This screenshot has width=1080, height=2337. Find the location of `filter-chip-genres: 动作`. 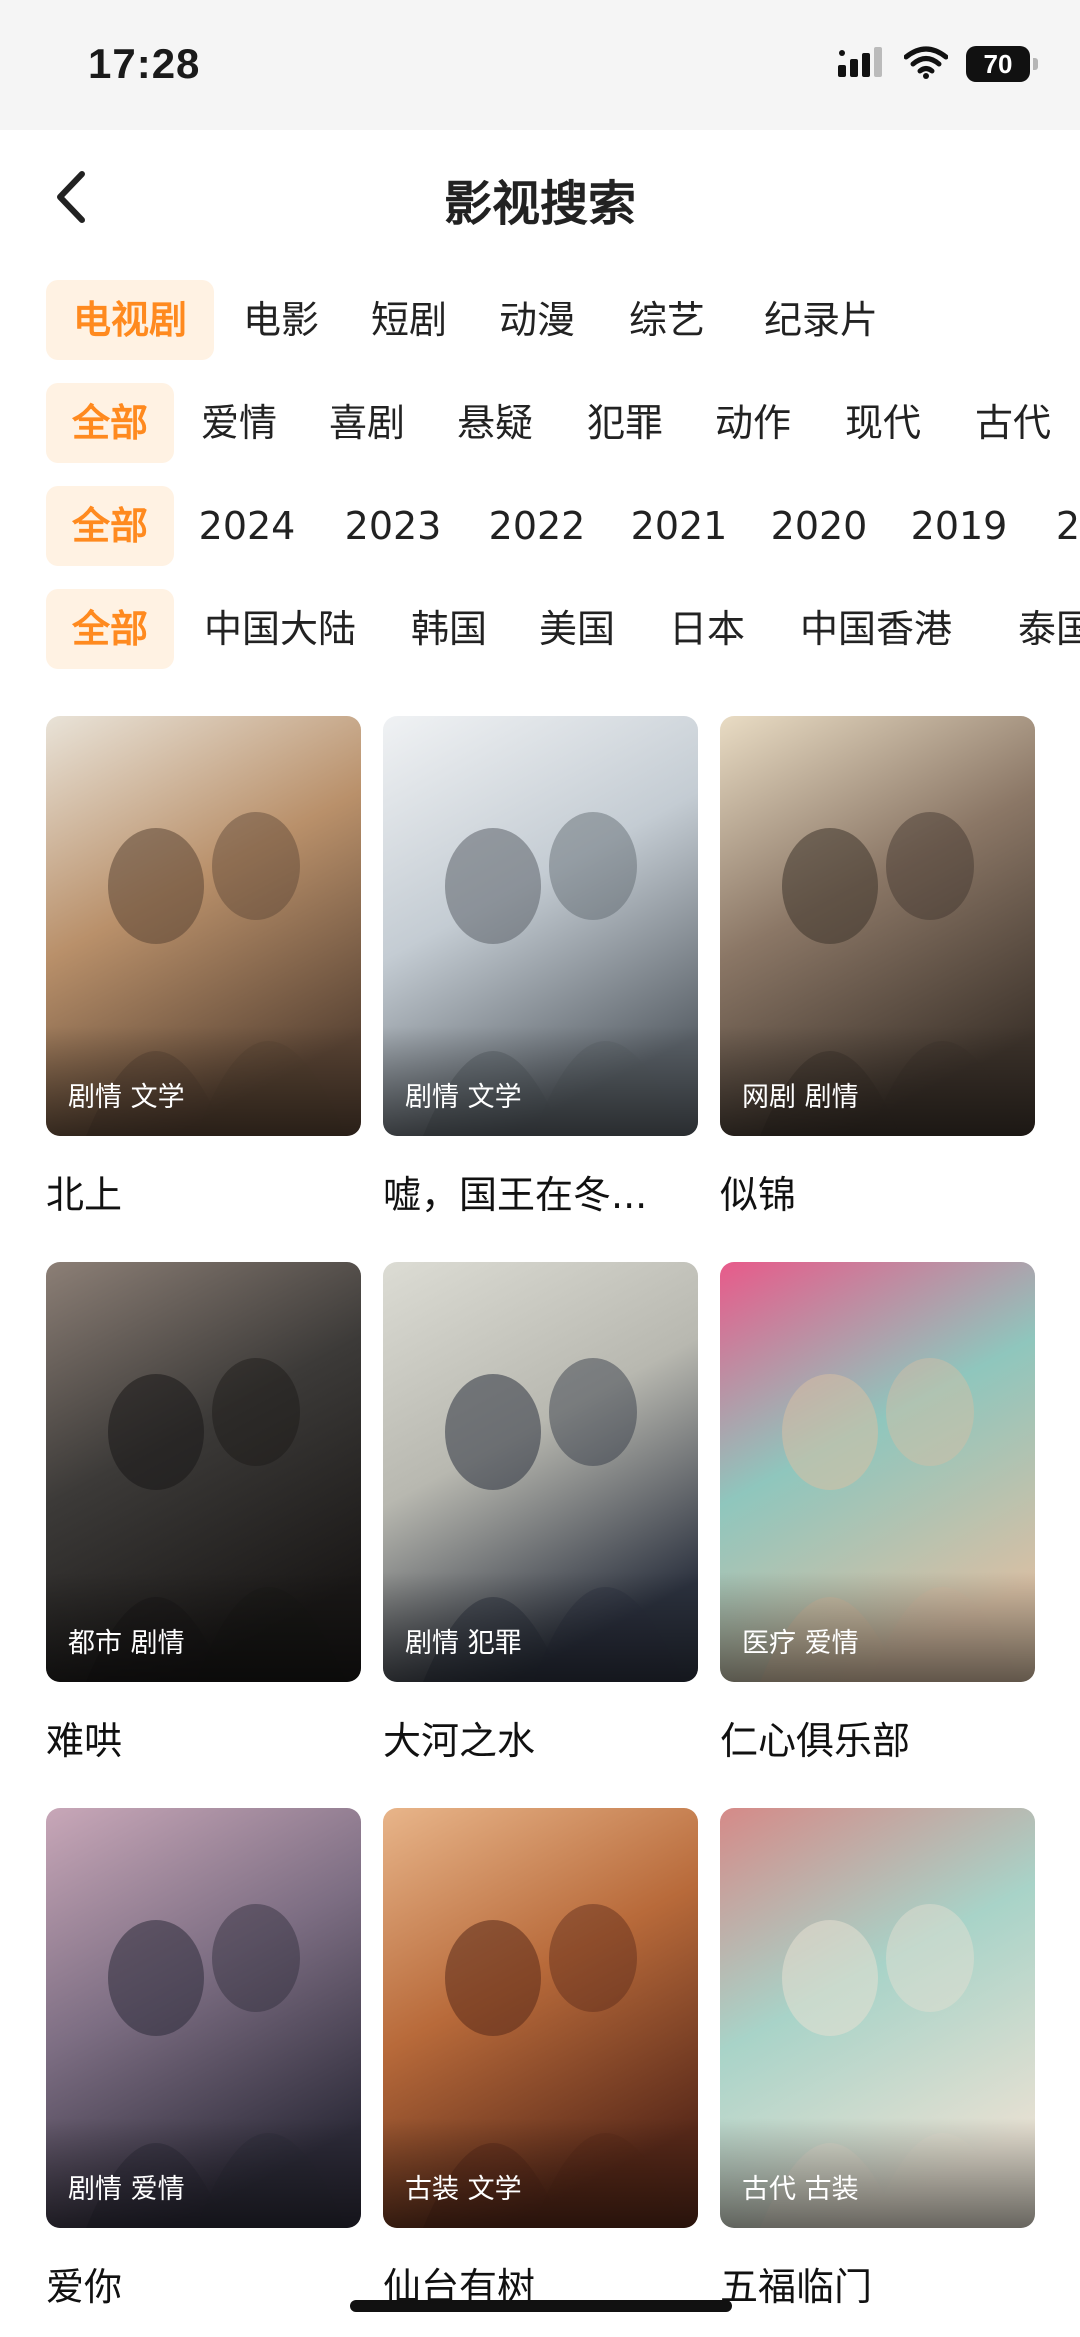

filter-chip-genres: 动作 is located at coordinates (753, 423).